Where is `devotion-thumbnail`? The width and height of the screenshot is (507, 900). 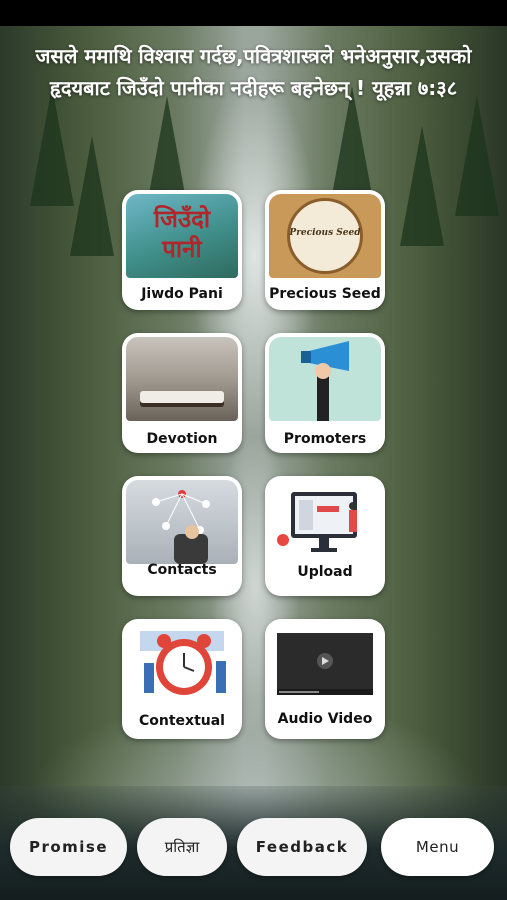
devotion-thumbnail is located at coordinates (182, 379).